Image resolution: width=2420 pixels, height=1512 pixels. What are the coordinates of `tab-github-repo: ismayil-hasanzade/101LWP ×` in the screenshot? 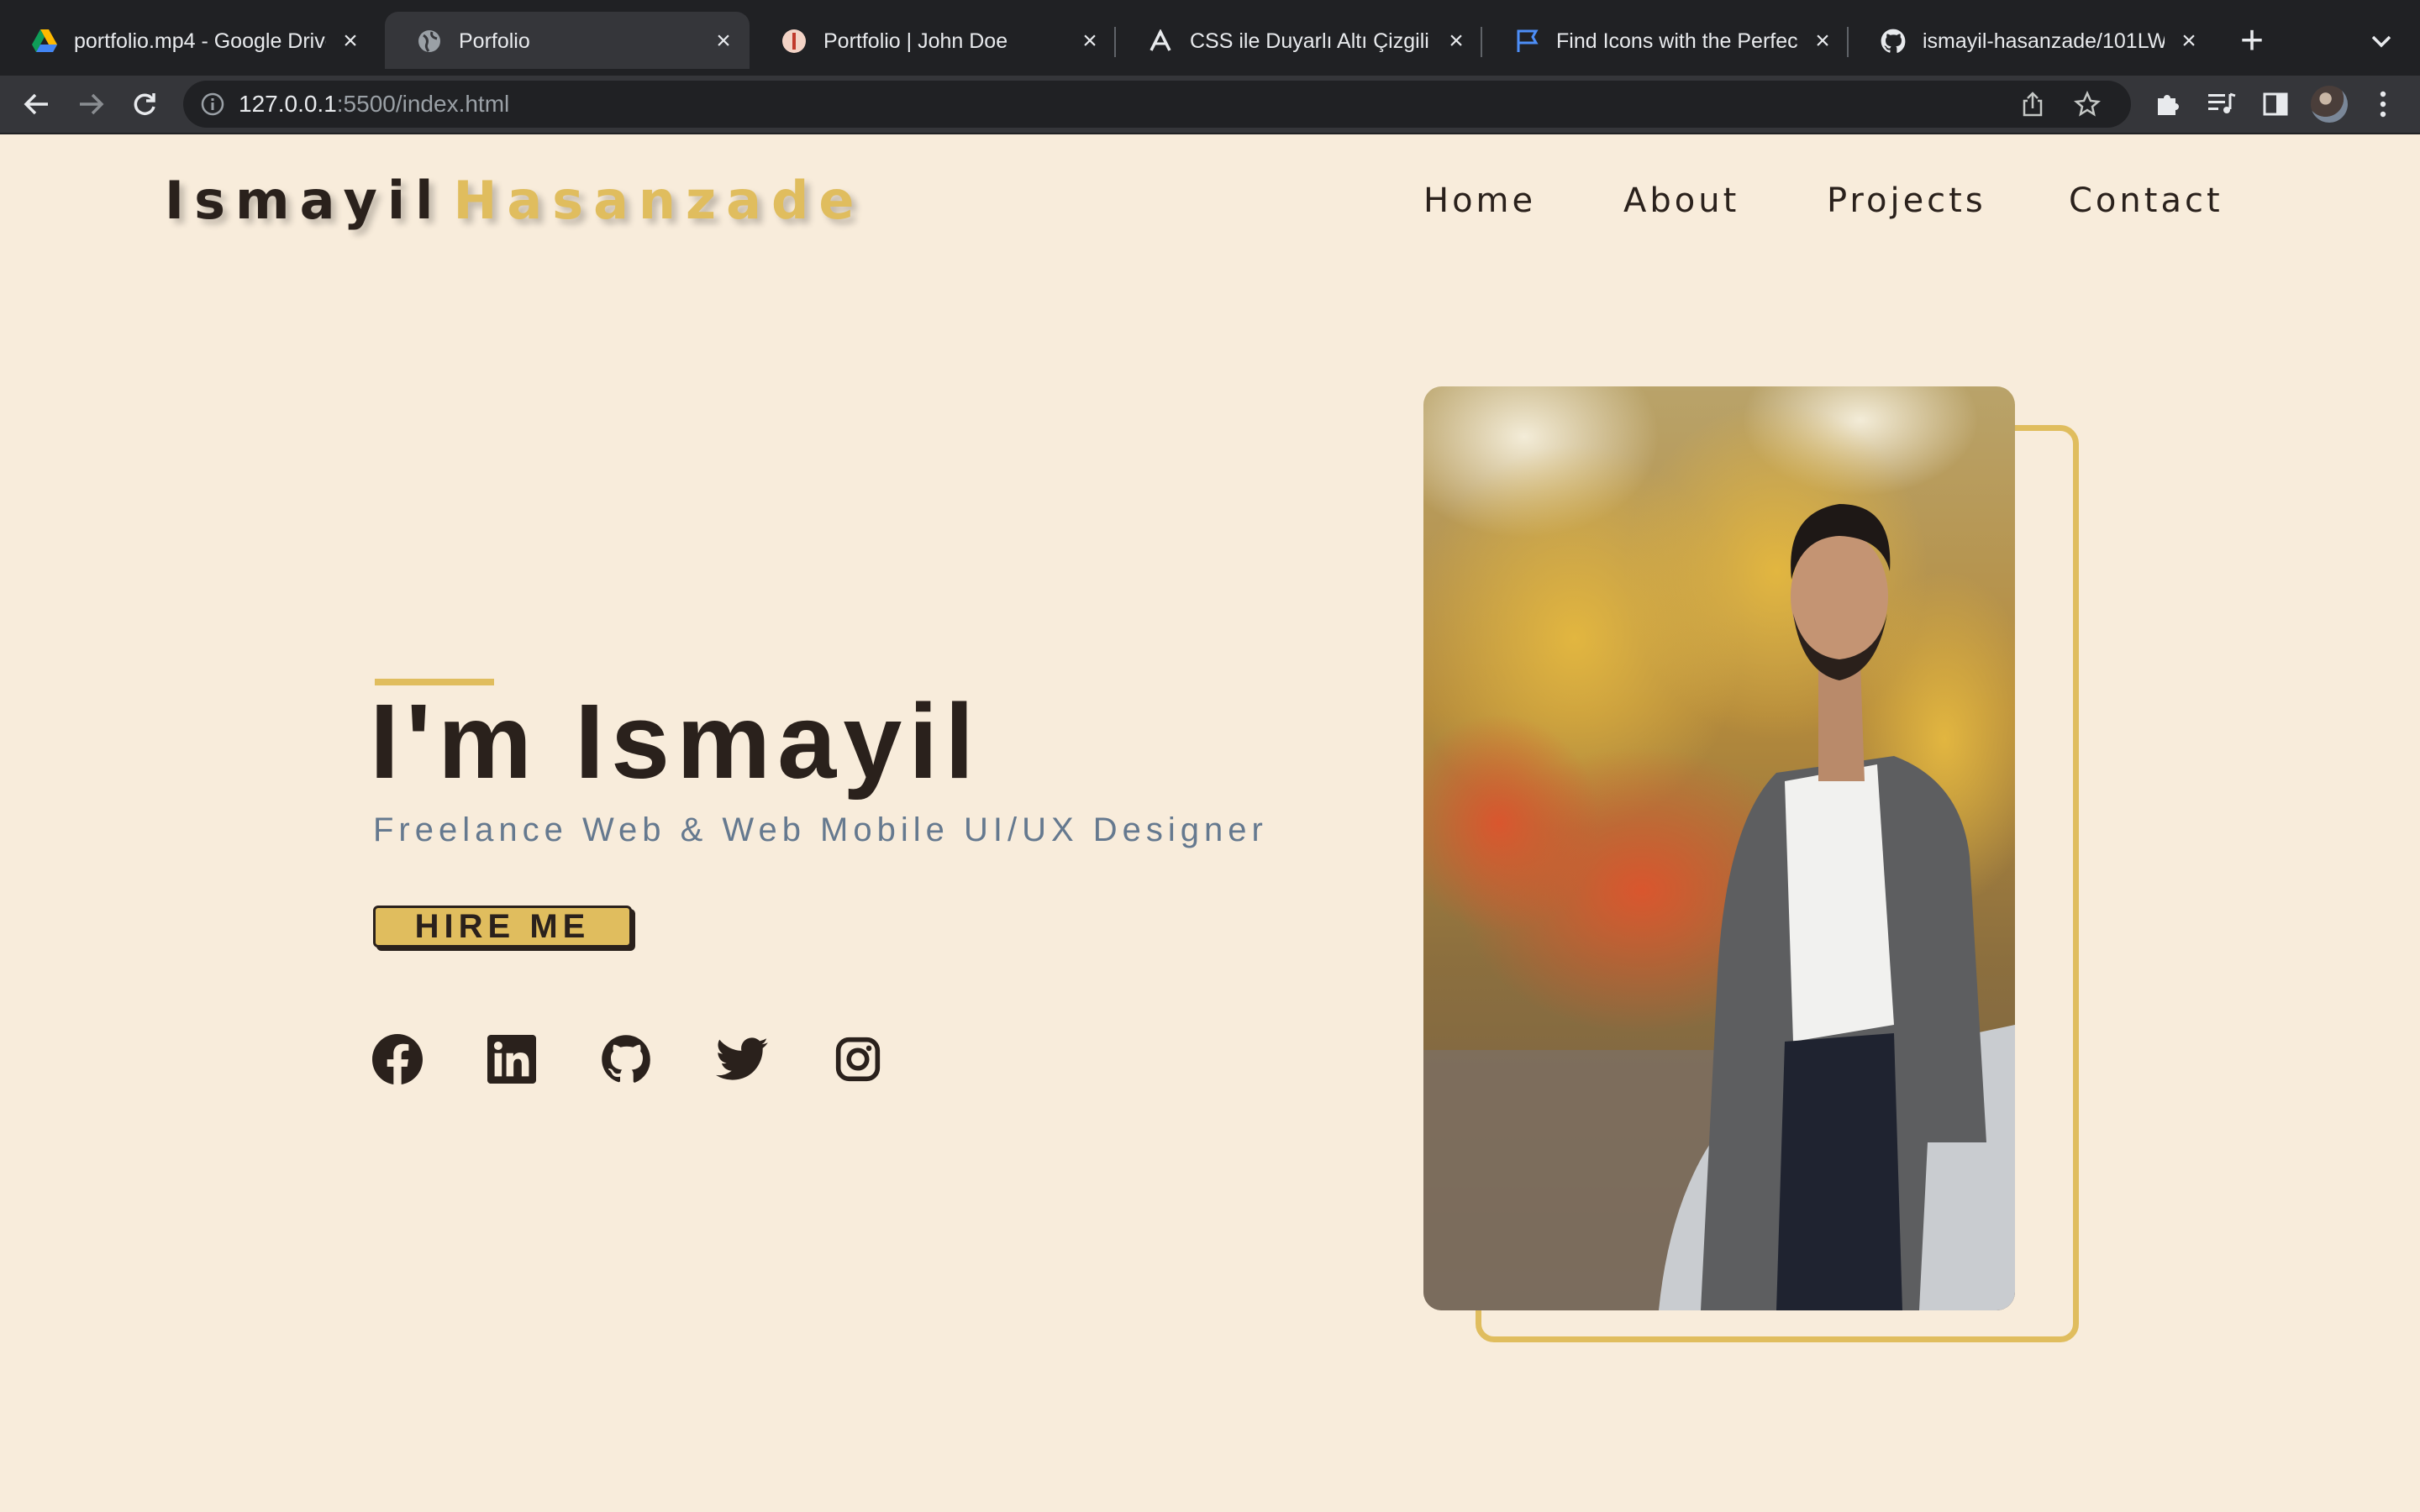 It's located at (2032, 40).